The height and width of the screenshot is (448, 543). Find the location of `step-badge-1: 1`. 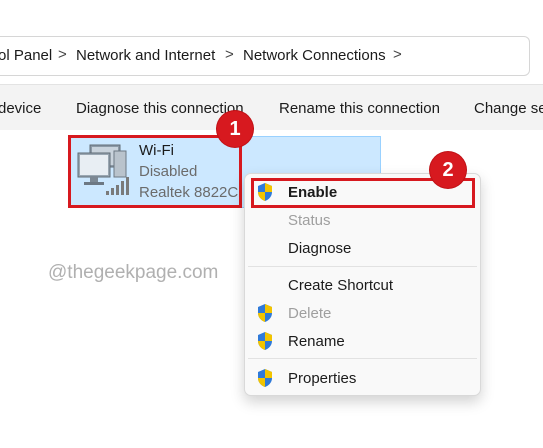

step-badge-1: 1 is located at coordinates (235, 129).